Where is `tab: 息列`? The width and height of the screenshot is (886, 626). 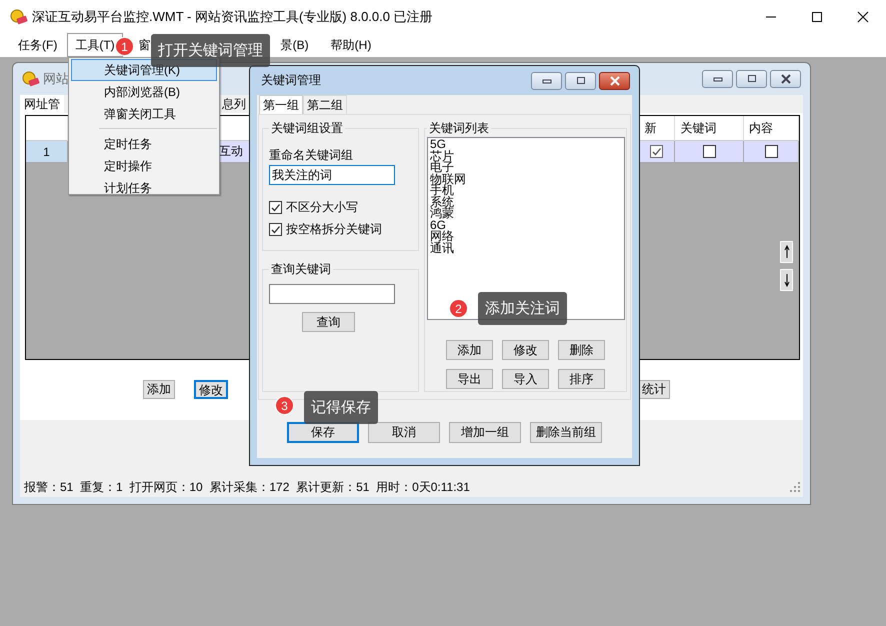 tab: 息列 is located at coordinates (234, 104).